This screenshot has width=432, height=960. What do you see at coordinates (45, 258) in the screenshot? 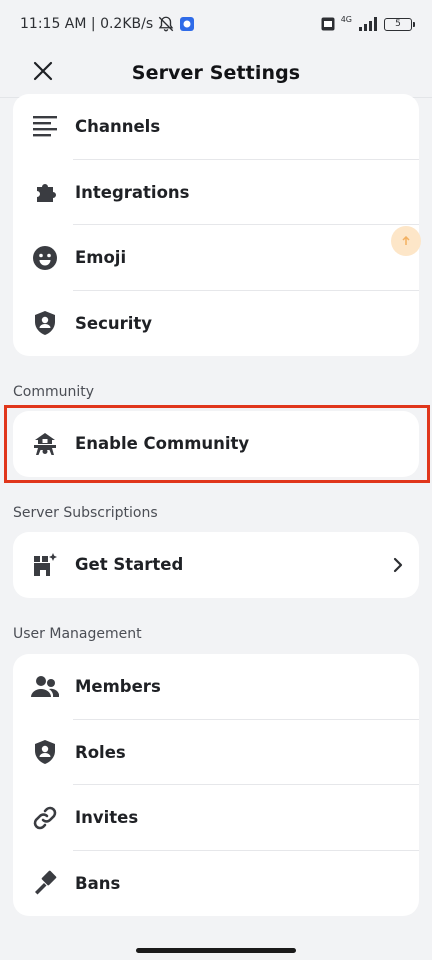
I see `emoji-icon` at bounding box center [45, 258].